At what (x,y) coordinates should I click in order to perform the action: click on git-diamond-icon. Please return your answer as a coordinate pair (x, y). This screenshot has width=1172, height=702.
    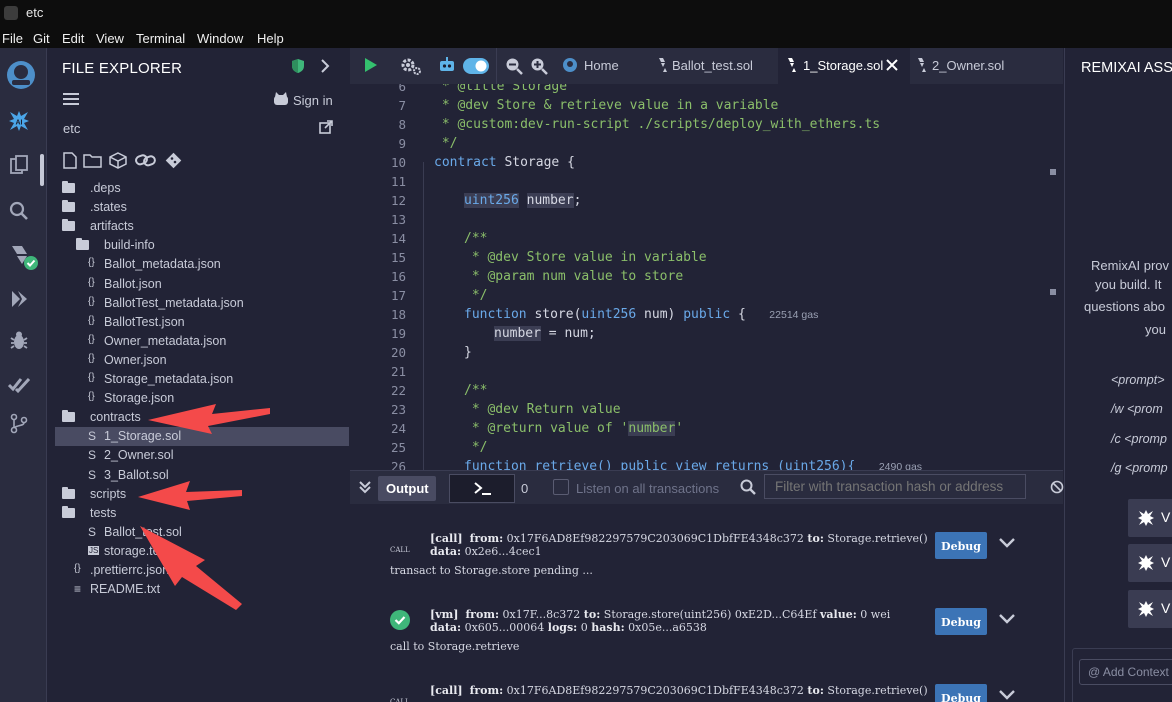
    Looking at the image, I should click on (173, 160).